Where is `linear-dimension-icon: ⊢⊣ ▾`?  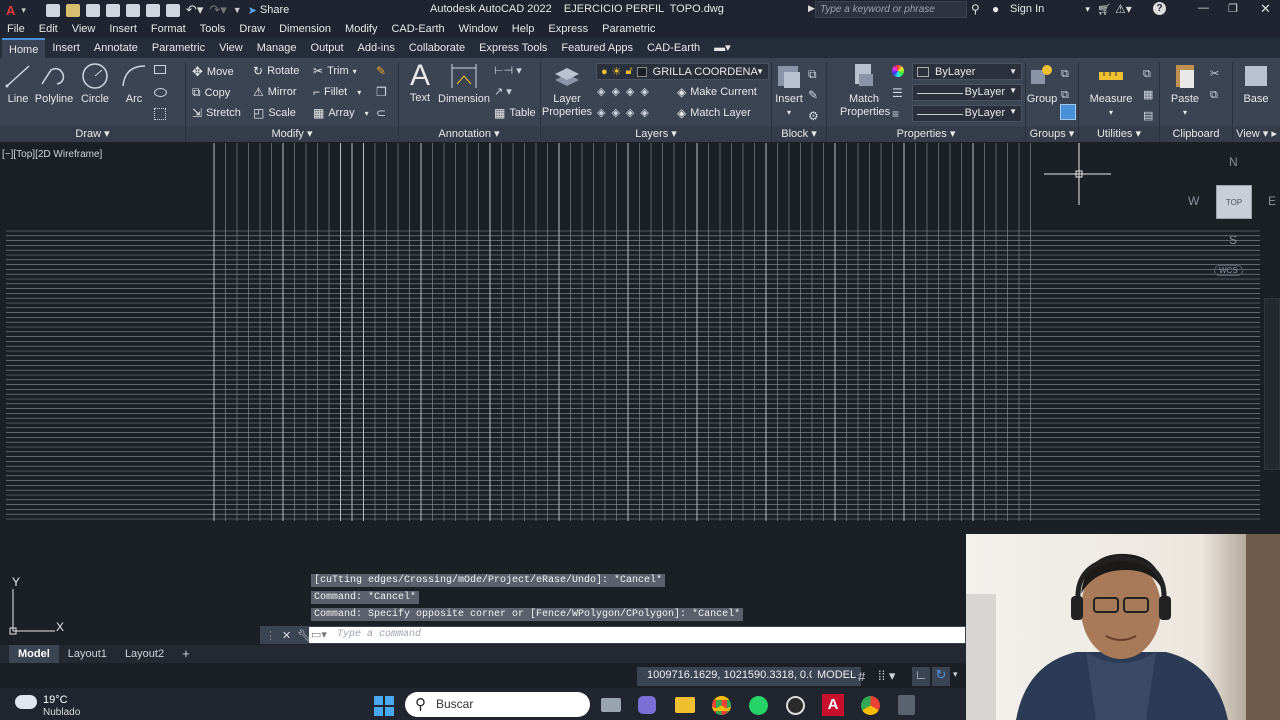 linear-dimension-icon: ⊢⊣ ▾ is located at coordinates (508, 70).